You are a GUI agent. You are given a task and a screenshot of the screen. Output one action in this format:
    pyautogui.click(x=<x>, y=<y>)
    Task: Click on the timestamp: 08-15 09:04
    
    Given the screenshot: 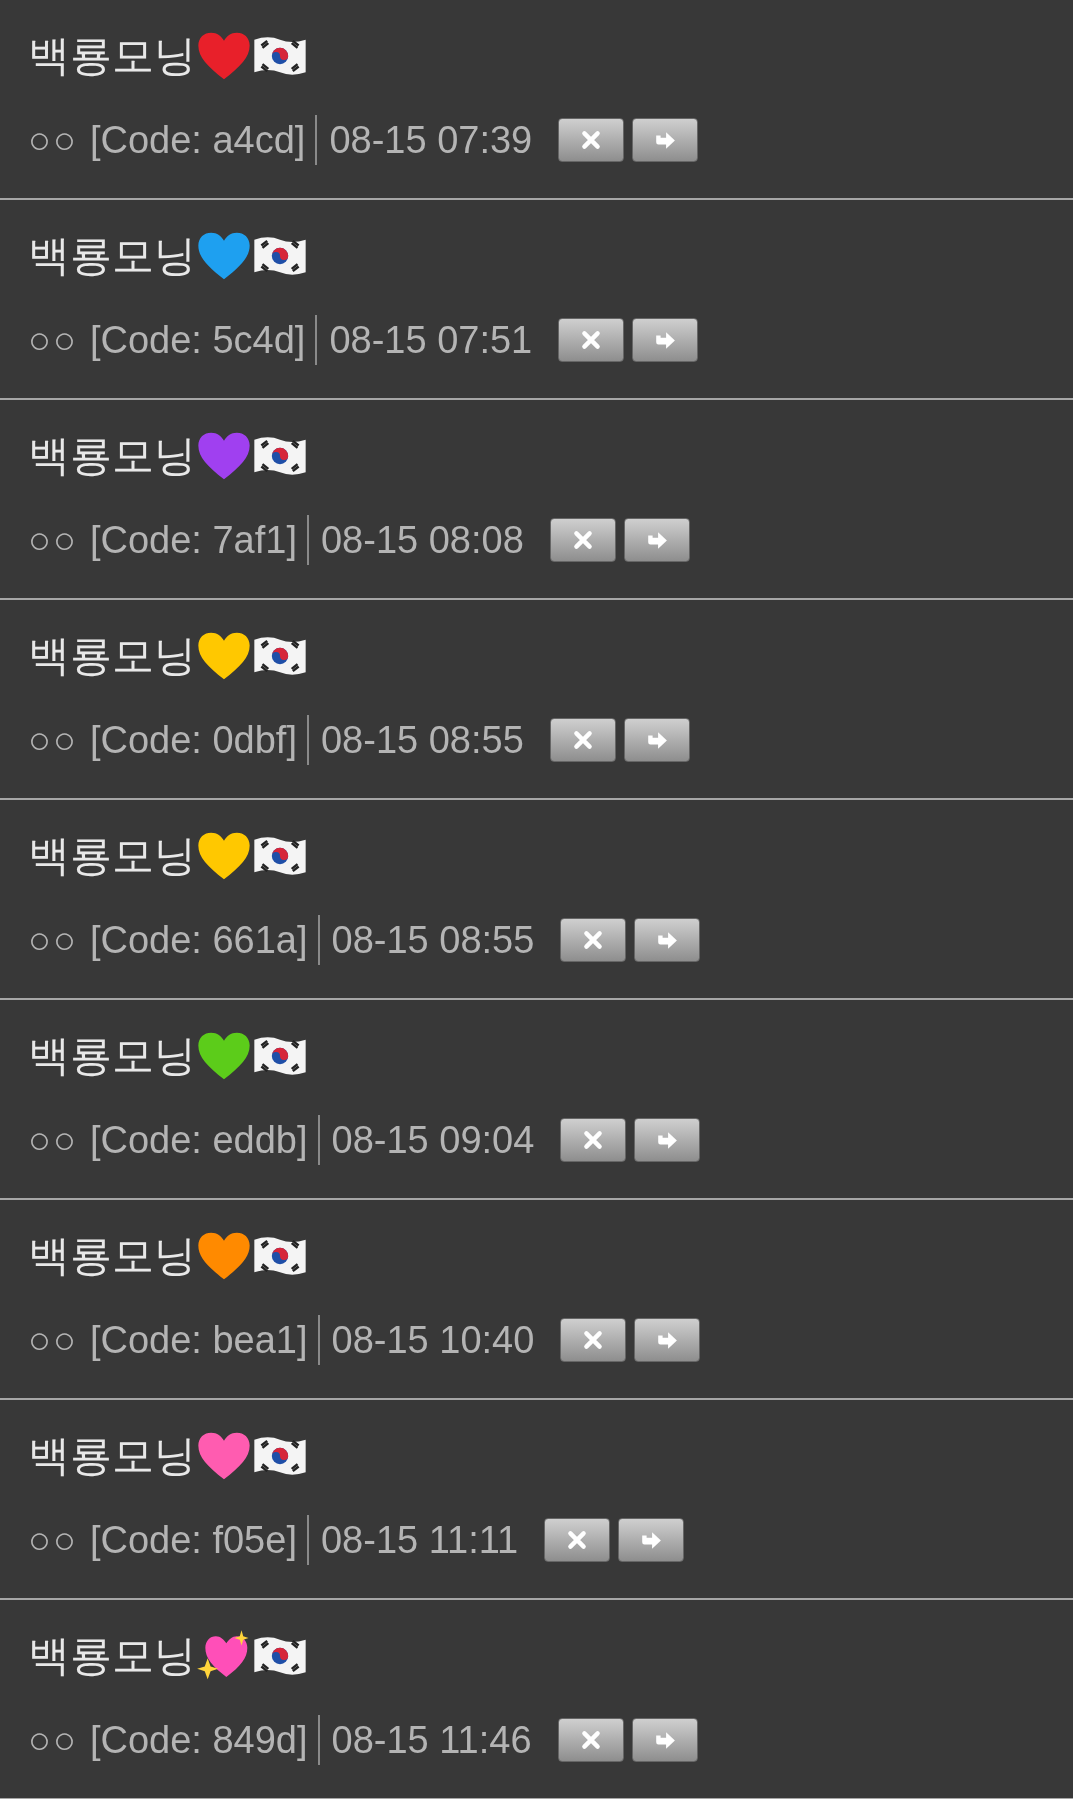 What is the action you would take?
    pyautogui.click(x=433, y=1140)
    